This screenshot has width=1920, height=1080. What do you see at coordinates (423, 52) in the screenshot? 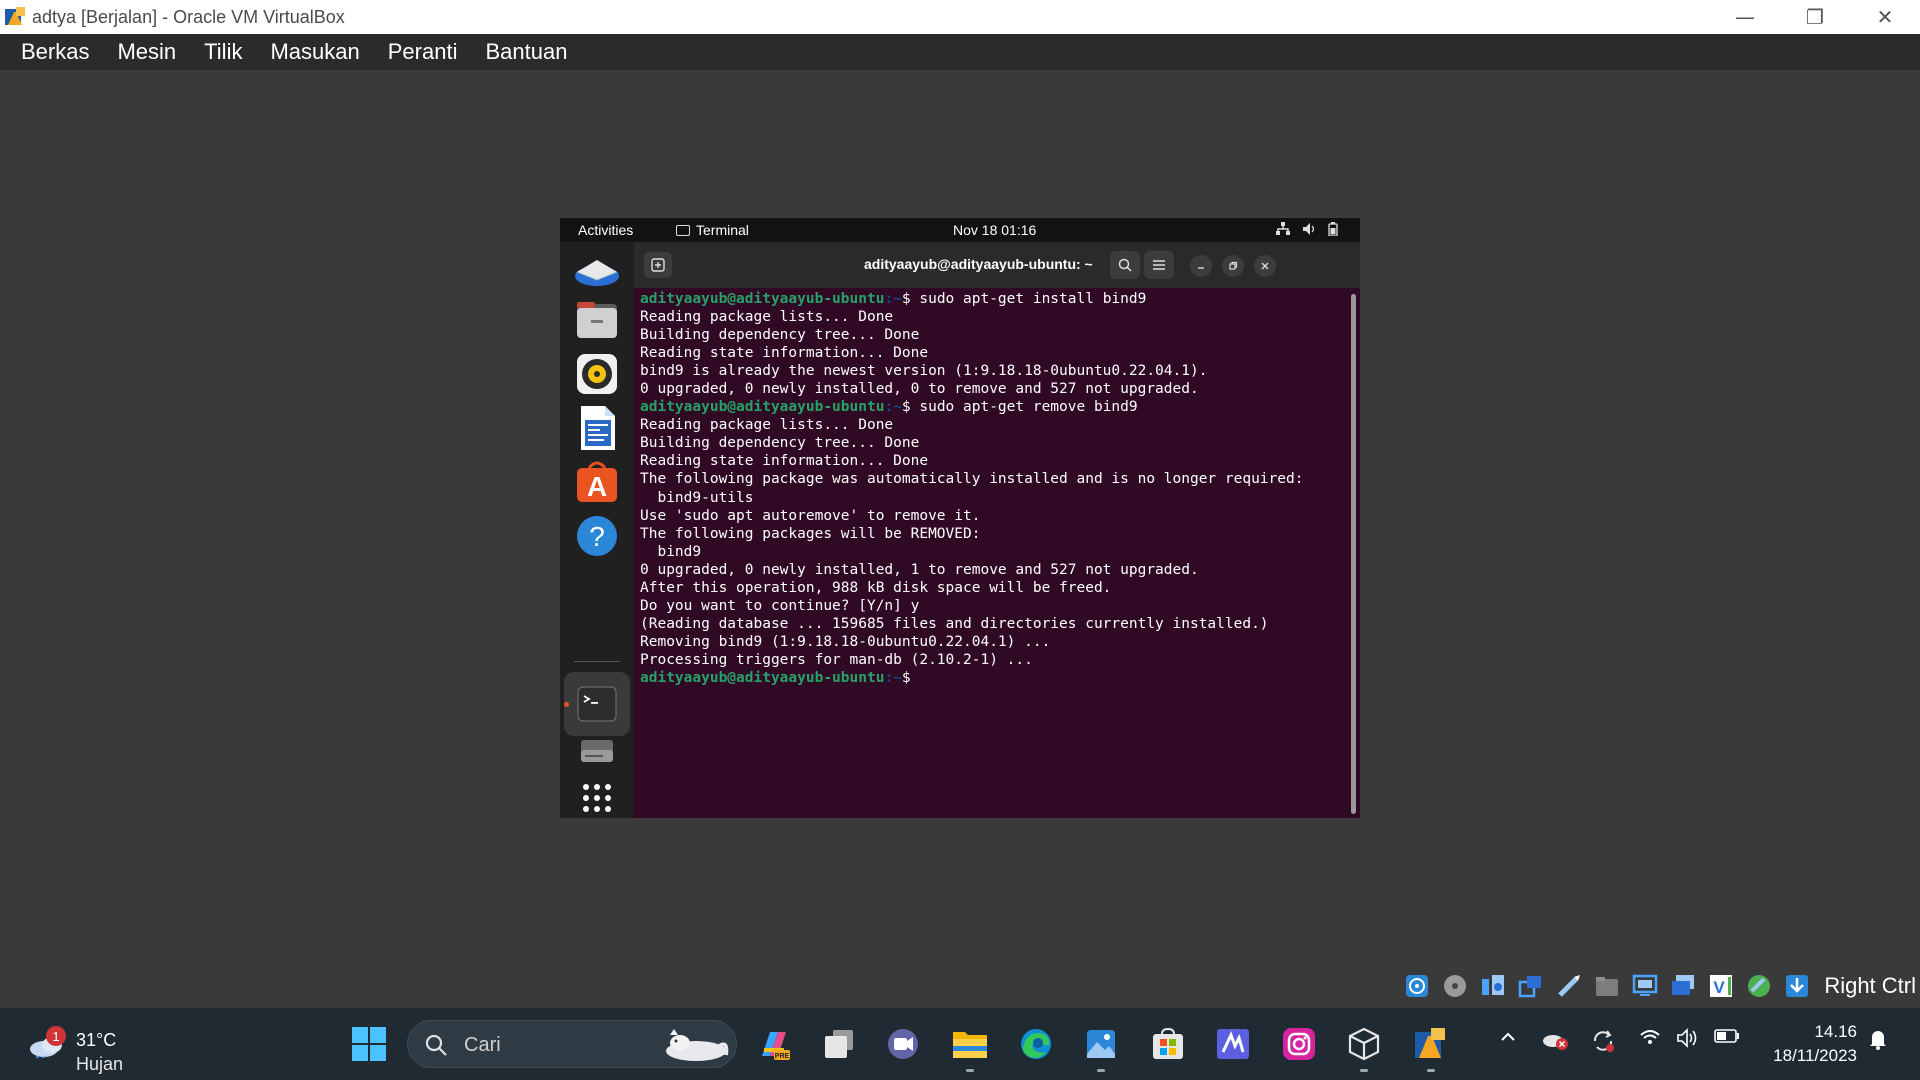
I see `menu-peranti: Peranti` at bounding box center [423, 52].